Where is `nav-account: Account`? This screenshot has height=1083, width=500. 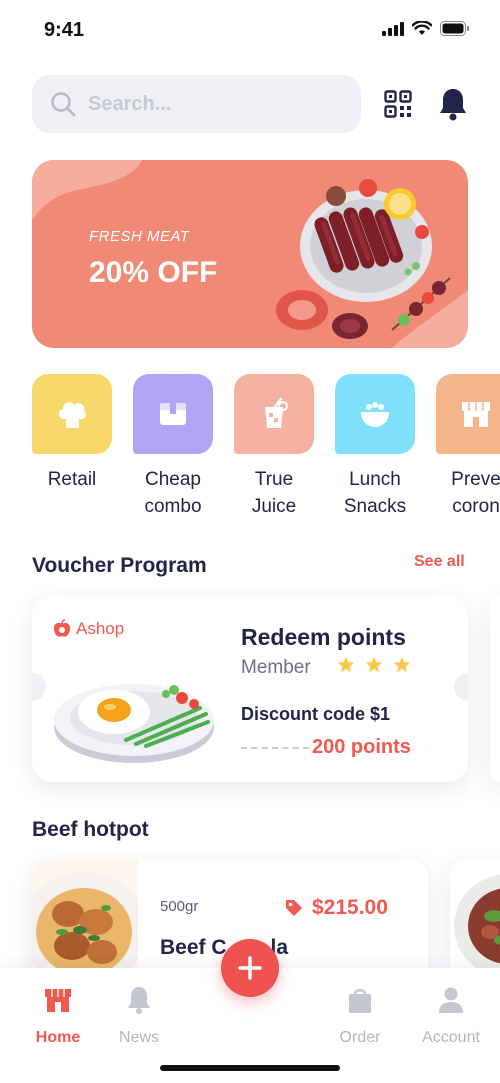
nav-account: Account is located at coordinates (451, 1015).